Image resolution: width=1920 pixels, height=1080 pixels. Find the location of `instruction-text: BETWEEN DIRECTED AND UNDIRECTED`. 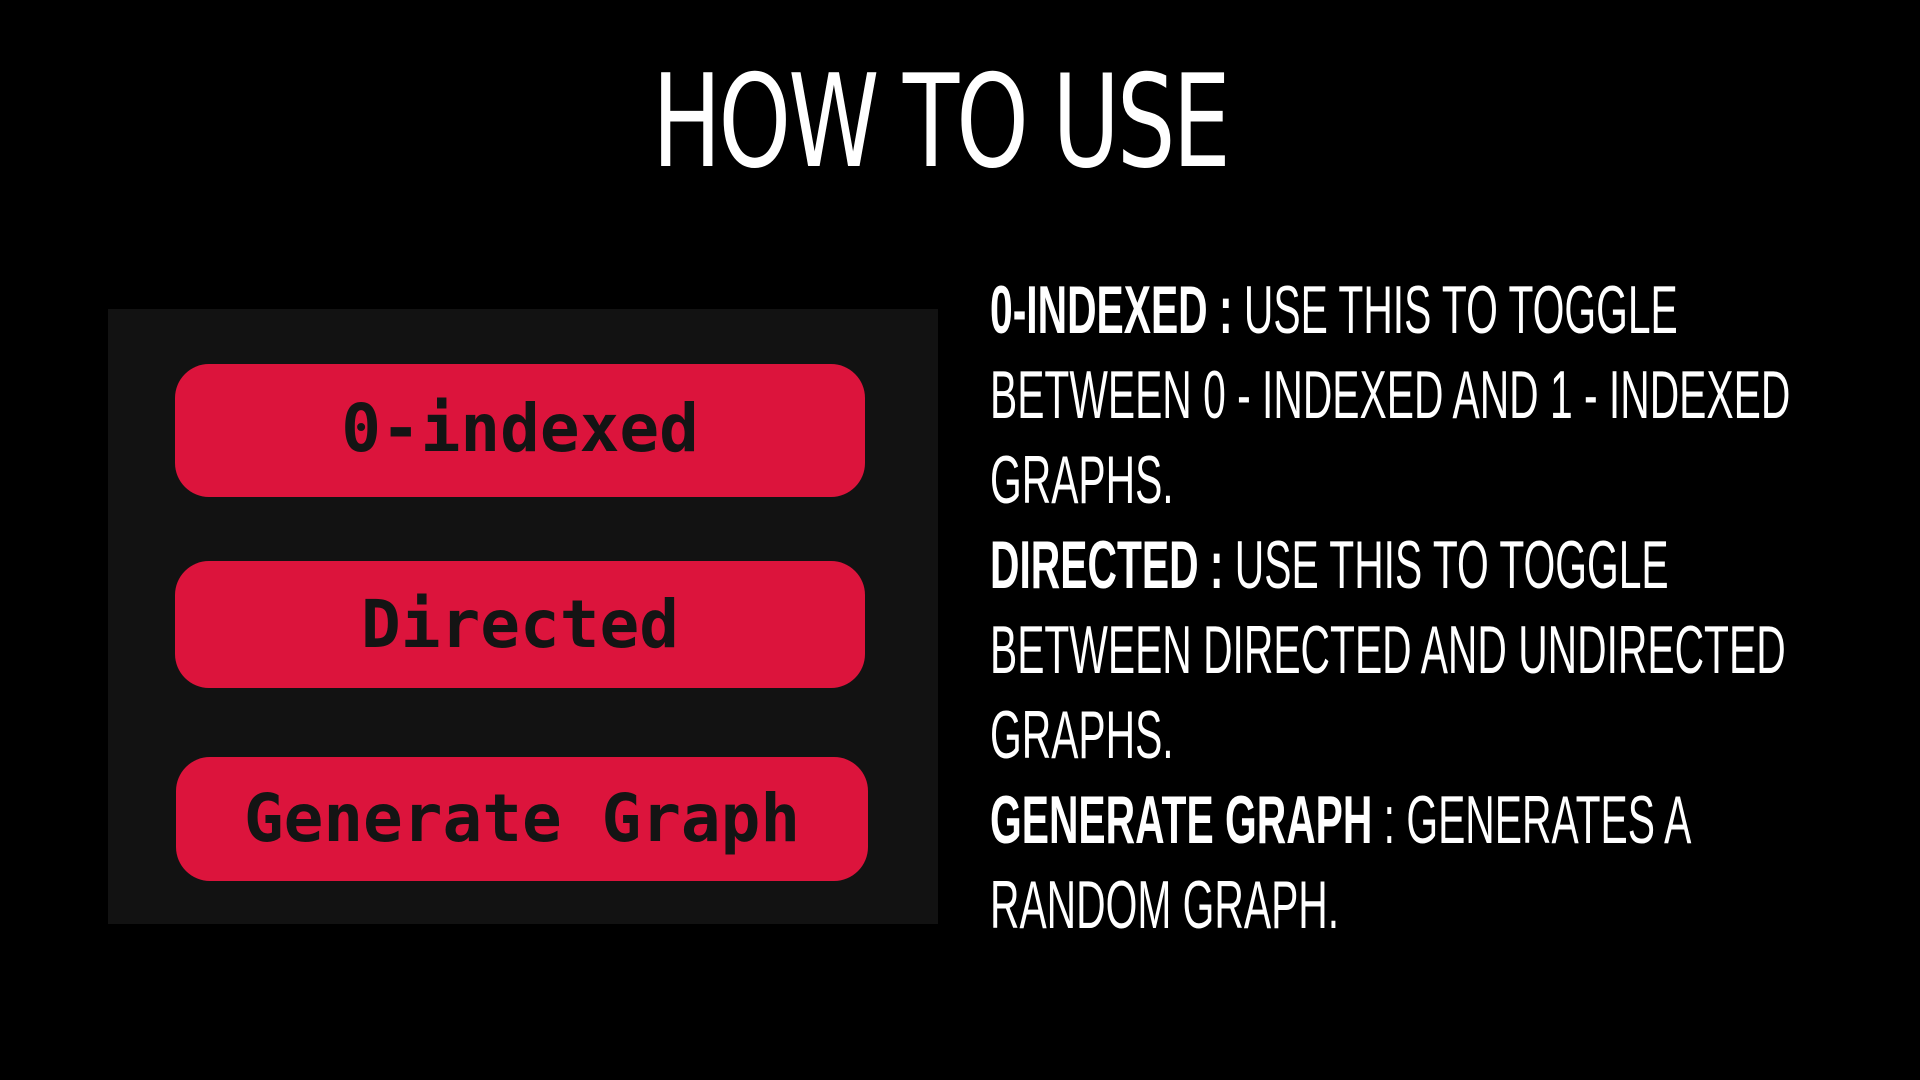

instruction-text: BETWEEN DIRECTED AND UNDIRECTED is located at coordinates (1388, 650).